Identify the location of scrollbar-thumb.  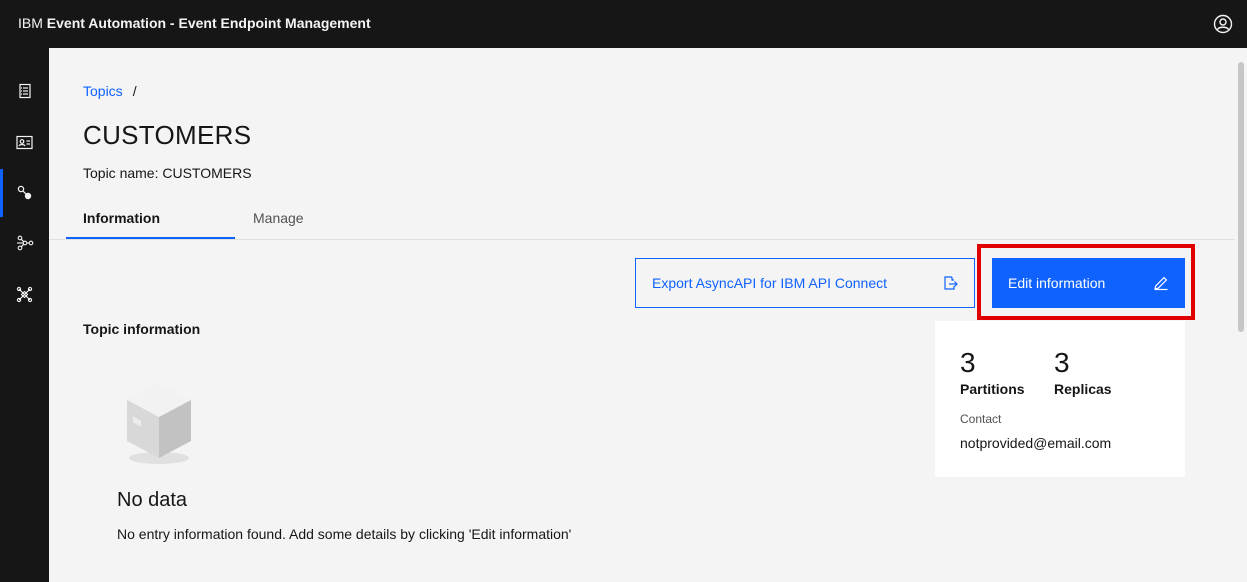
(1241, 197).